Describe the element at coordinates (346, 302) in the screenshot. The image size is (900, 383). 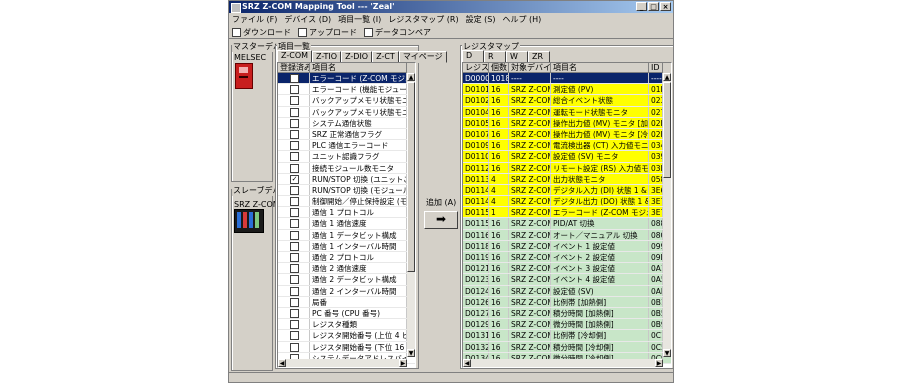
I see `item-row: 局番` at that location.